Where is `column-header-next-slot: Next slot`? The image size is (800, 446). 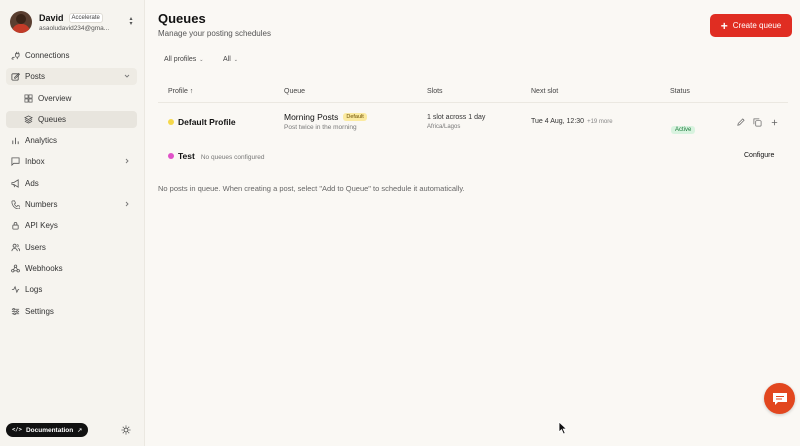
column-header-next-slot: Next slot is located at coordinates (545, 91).